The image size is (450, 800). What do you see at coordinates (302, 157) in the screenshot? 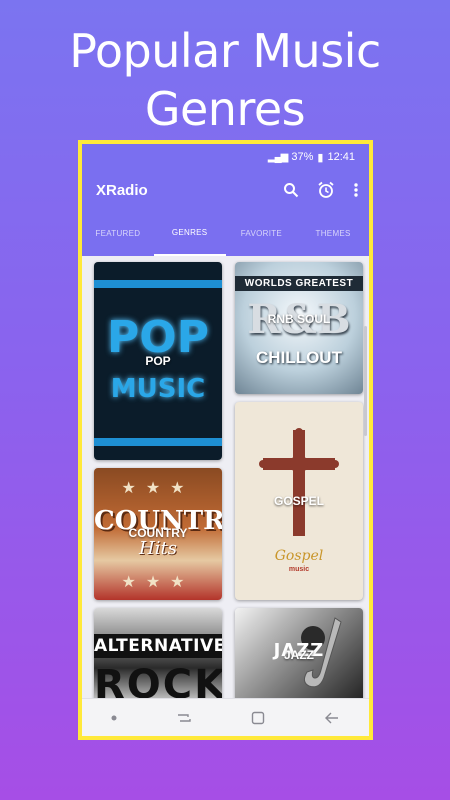
I see `battery-percent: 37%` at bounding box center [302, 157].